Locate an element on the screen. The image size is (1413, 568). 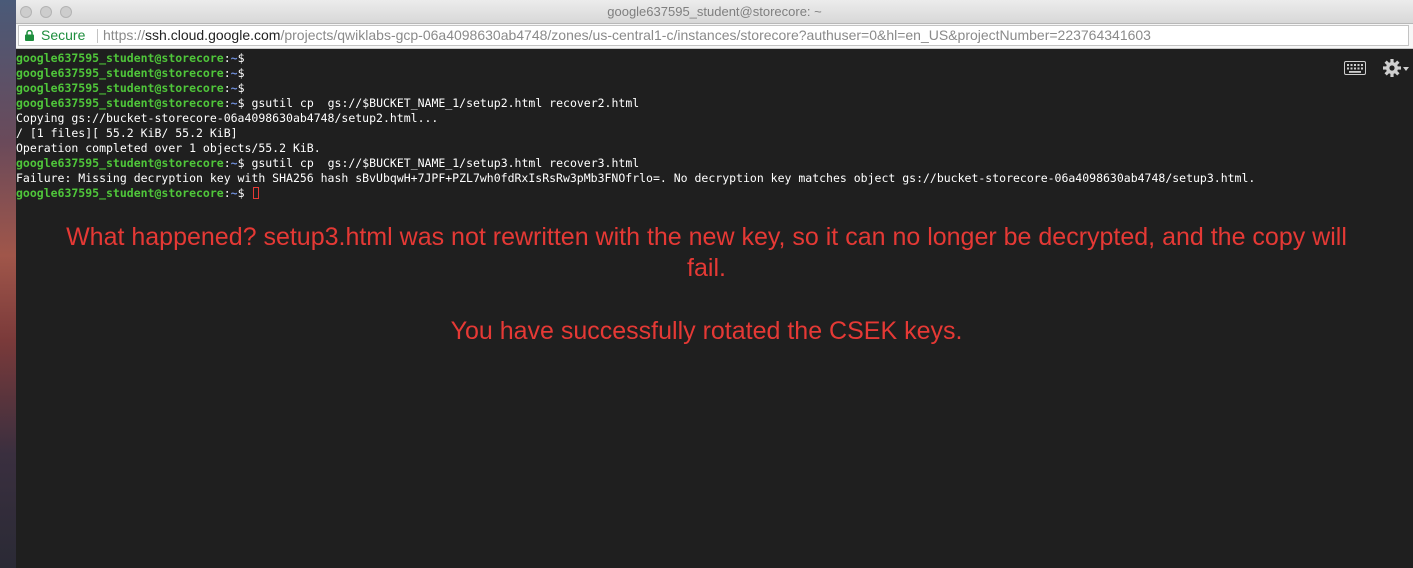
lock-icon is located at coordinates (29, 35).